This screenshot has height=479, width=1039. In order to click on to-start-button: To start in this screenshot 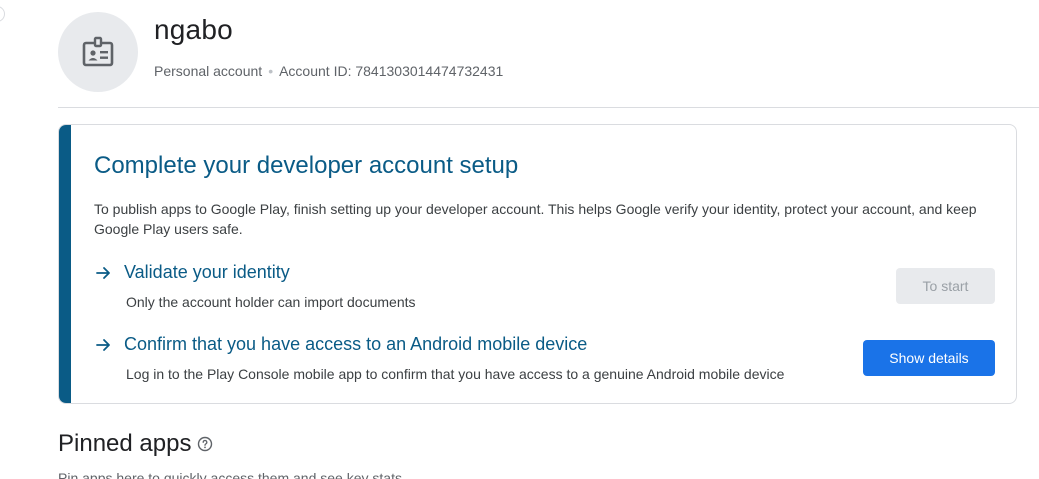, I will do `click(945, 286)`.